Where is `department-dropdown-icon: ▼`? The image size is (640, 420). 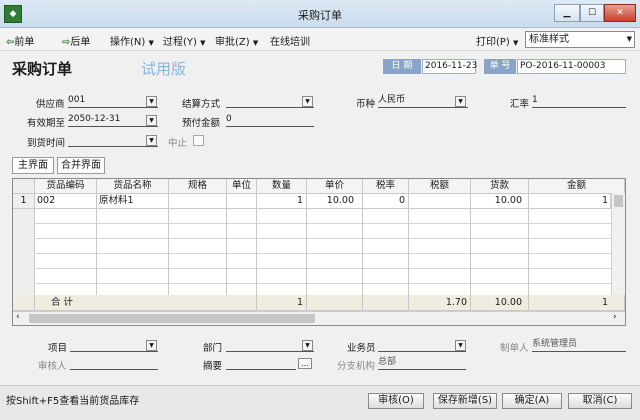
department-dropdown-icon: ▼ is located at coordinates (307, 345).